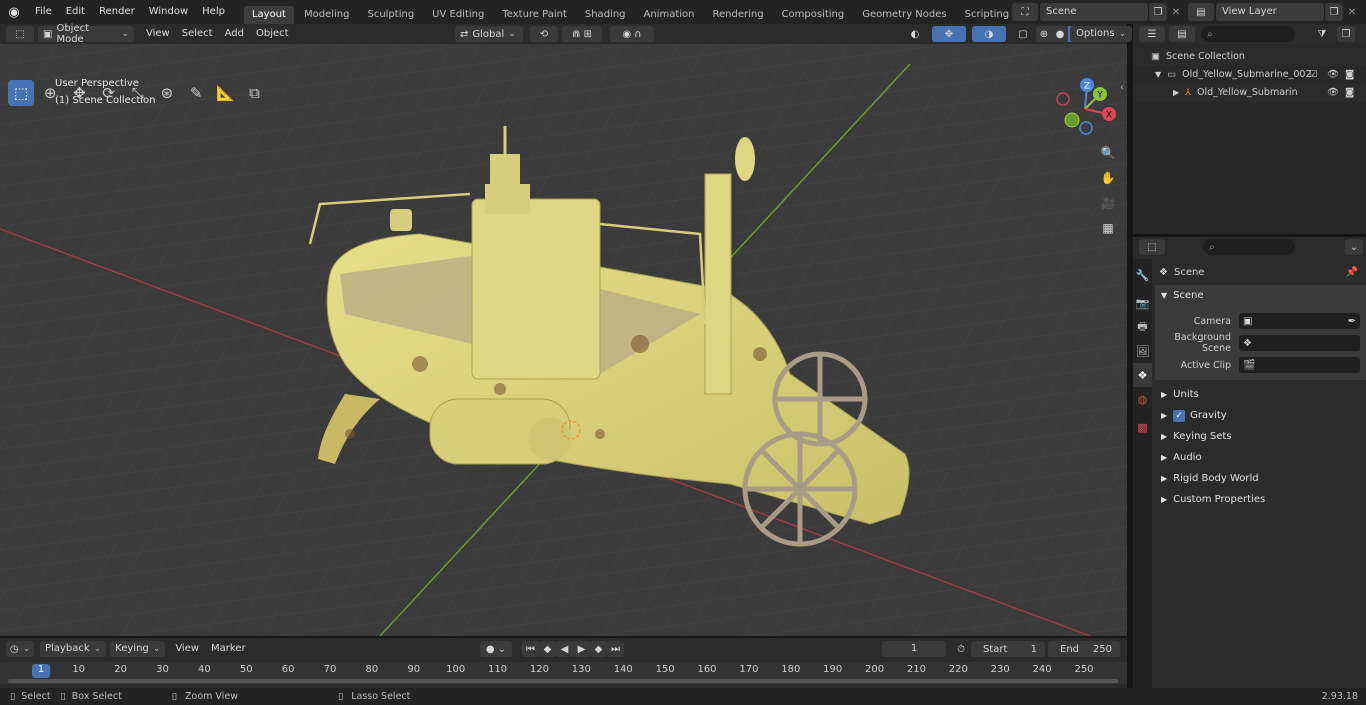  I want to click on mode-selector: ▣ Object Mode, so click(86, 34).